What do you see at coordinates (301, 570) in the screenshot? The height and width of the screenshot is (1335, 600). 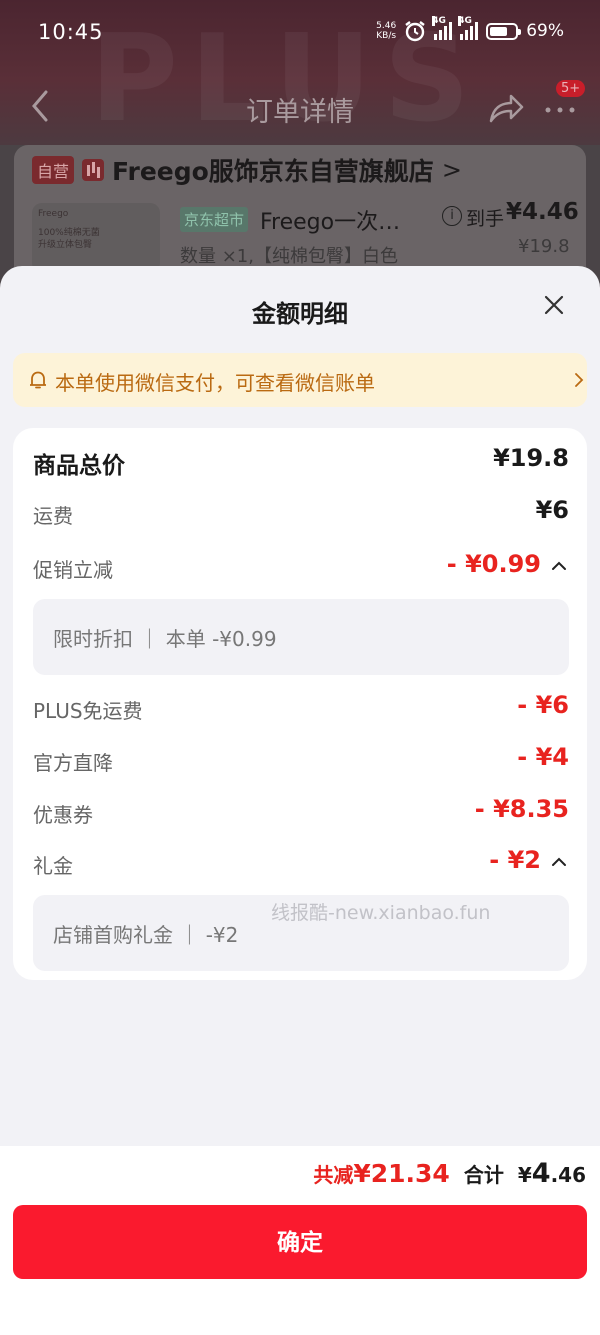 I see `promo-row: 促销立减 - ¥0.99` at bounding box center [301, 570].